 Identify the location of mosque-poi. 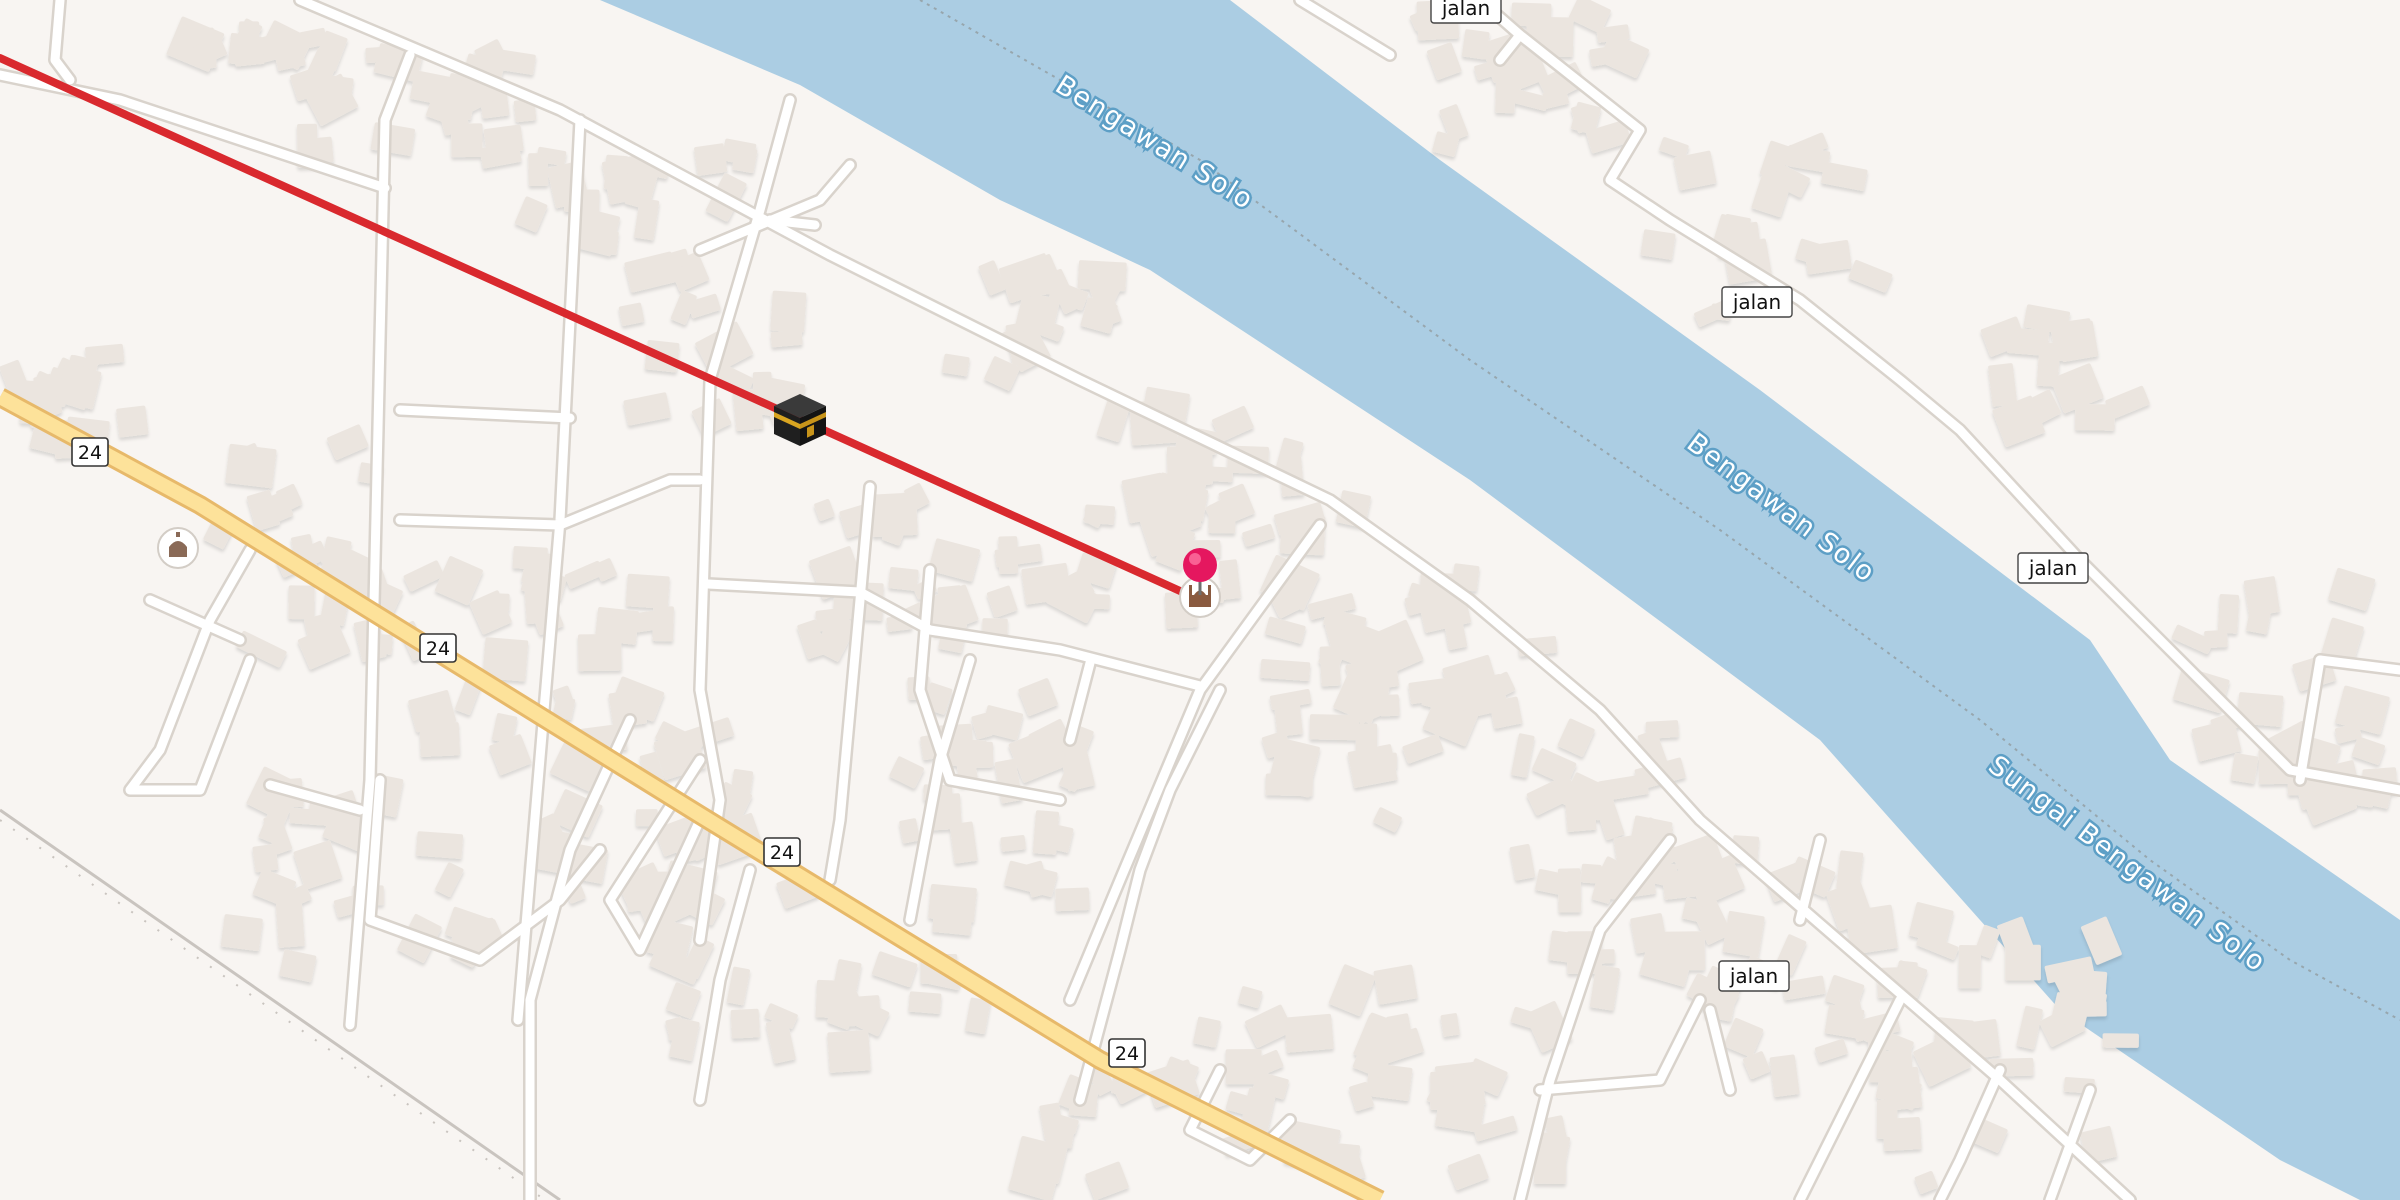
(178, 548).